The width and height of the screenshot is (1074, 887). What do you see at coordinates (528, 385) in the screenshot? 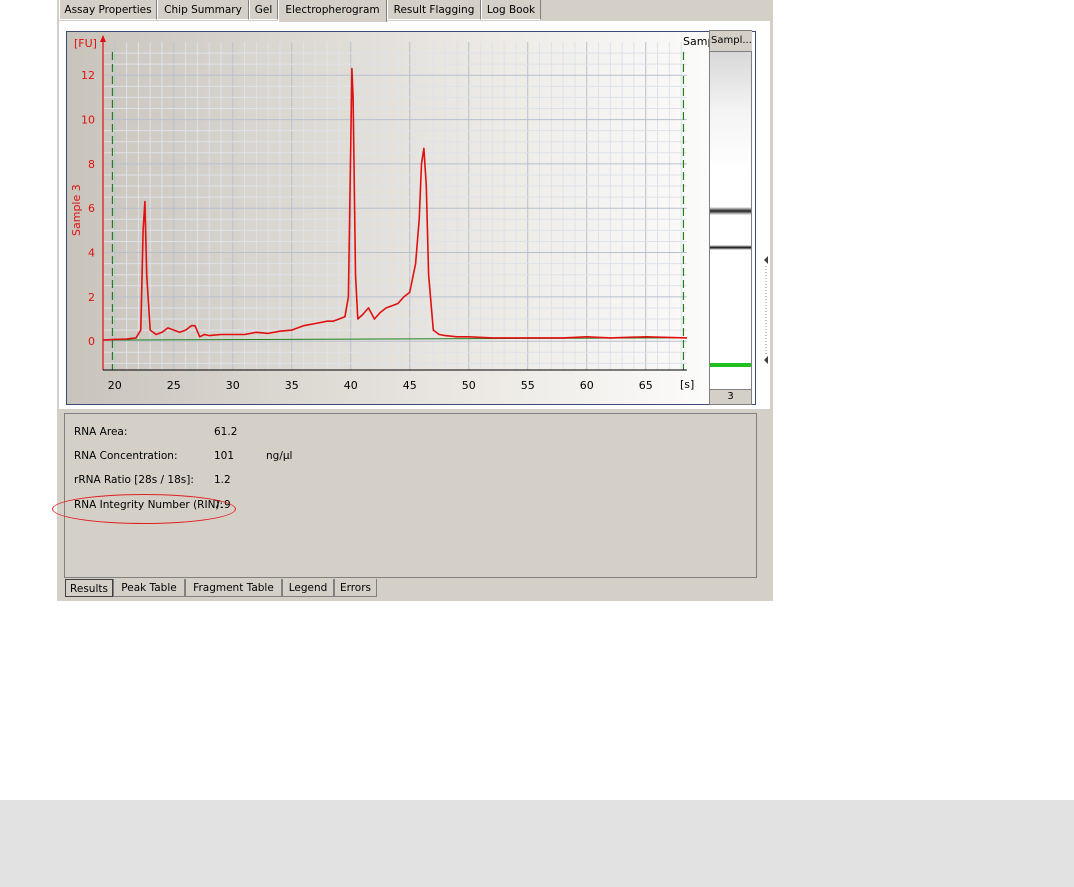
I see `x-tick-label: 55` at bounding box center [528, 385].